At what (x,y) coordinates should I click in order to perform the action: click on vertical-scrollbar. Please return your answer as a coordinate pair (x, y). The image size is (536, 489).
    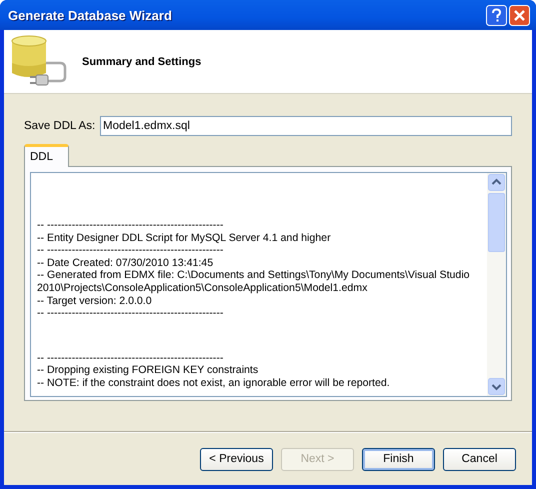
    Looking at the image, I should click on (496, 284).